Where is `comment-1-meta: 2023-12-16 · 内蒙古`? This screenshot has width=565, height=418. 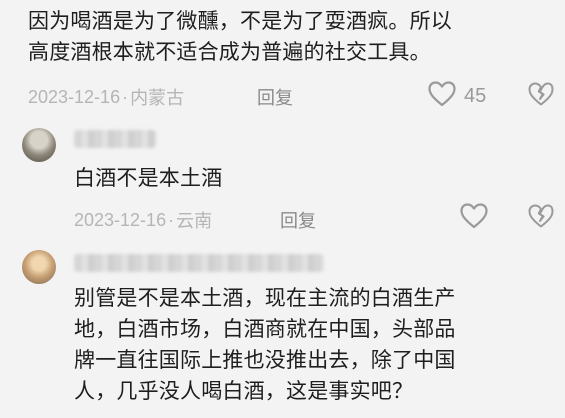
comment-1-meta: 2023-12-16 · 内蒙古 is located at coordinates (106, 97).